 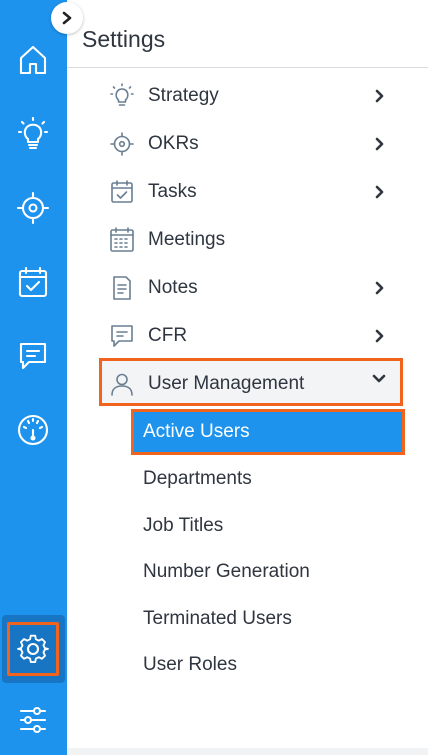 I want to click on menu-item-tasks: Tasks, so click(x=251, y=192).